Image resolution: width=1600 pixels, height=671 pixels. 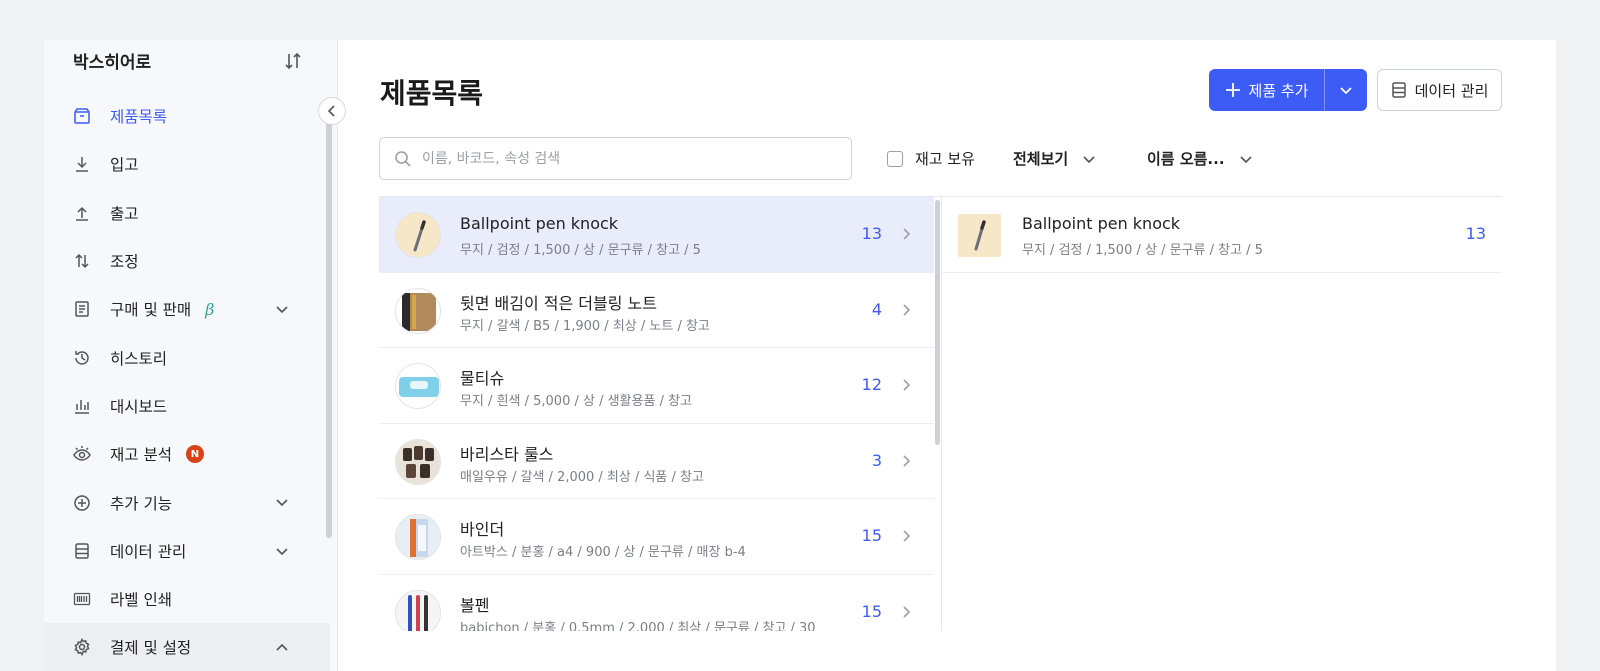 What do you see at coordinates (82, 503) in the screenshot?
I see `plus-circle-icon` at bounding box center [82, 503].